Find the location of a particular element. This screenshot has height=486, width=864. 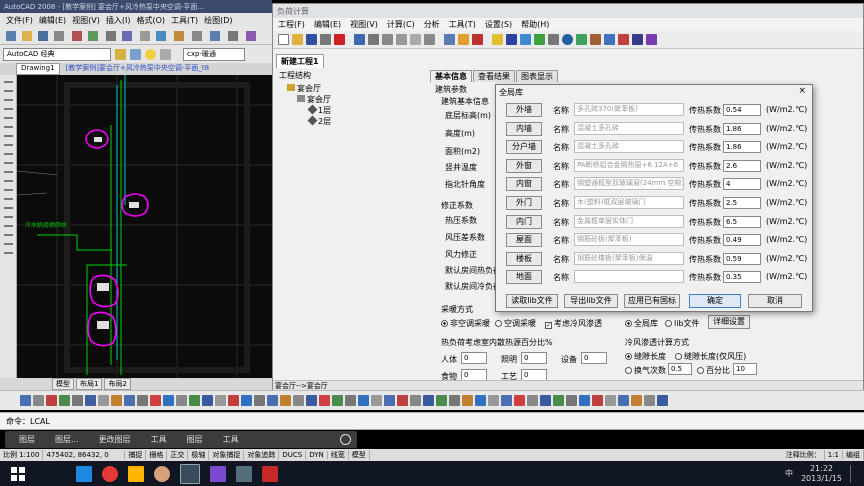

coef-input: 0.54 is located at coordinates (742, 110).